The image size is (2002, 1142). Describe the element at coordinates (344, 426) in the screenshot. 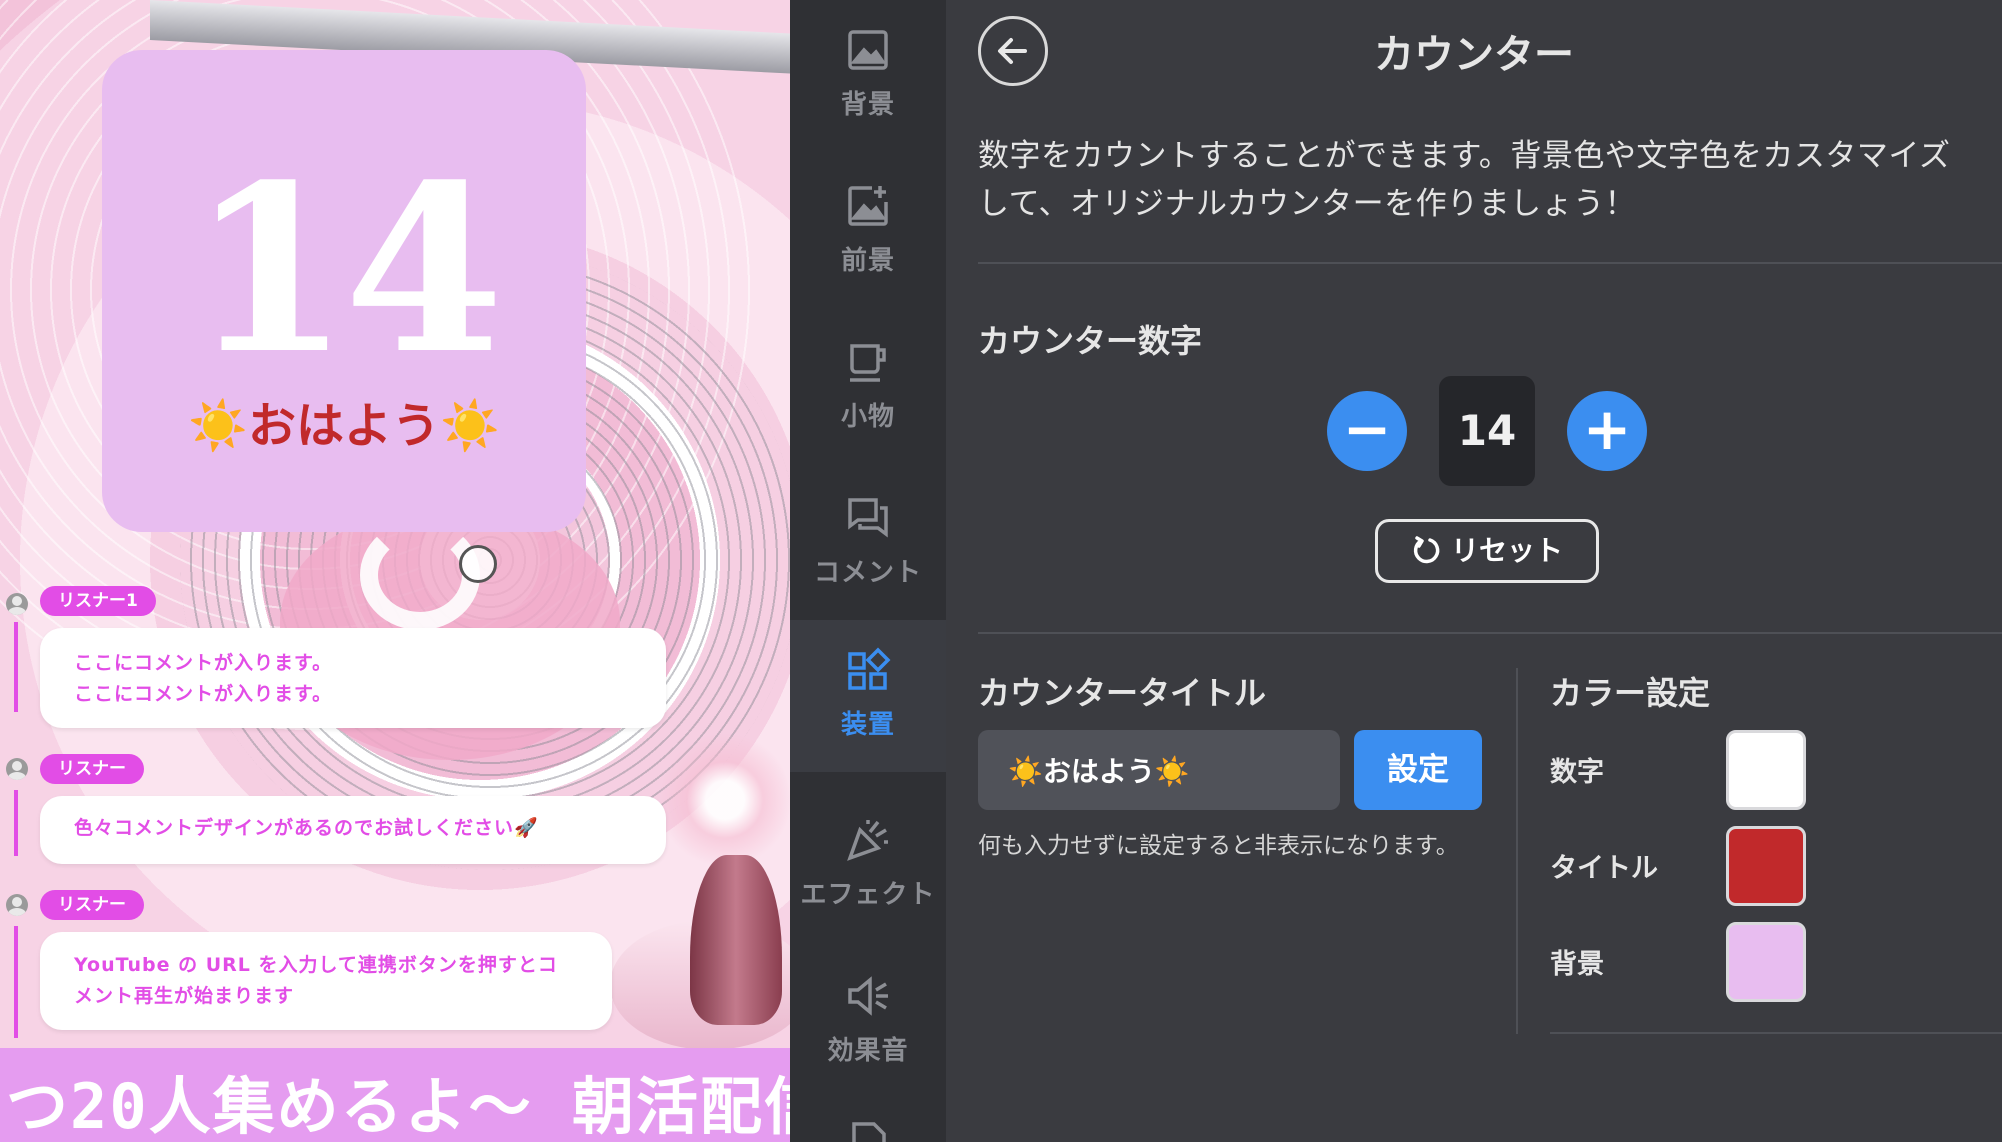

I see `counter-title: ☀️おはよう☀️` at that location.